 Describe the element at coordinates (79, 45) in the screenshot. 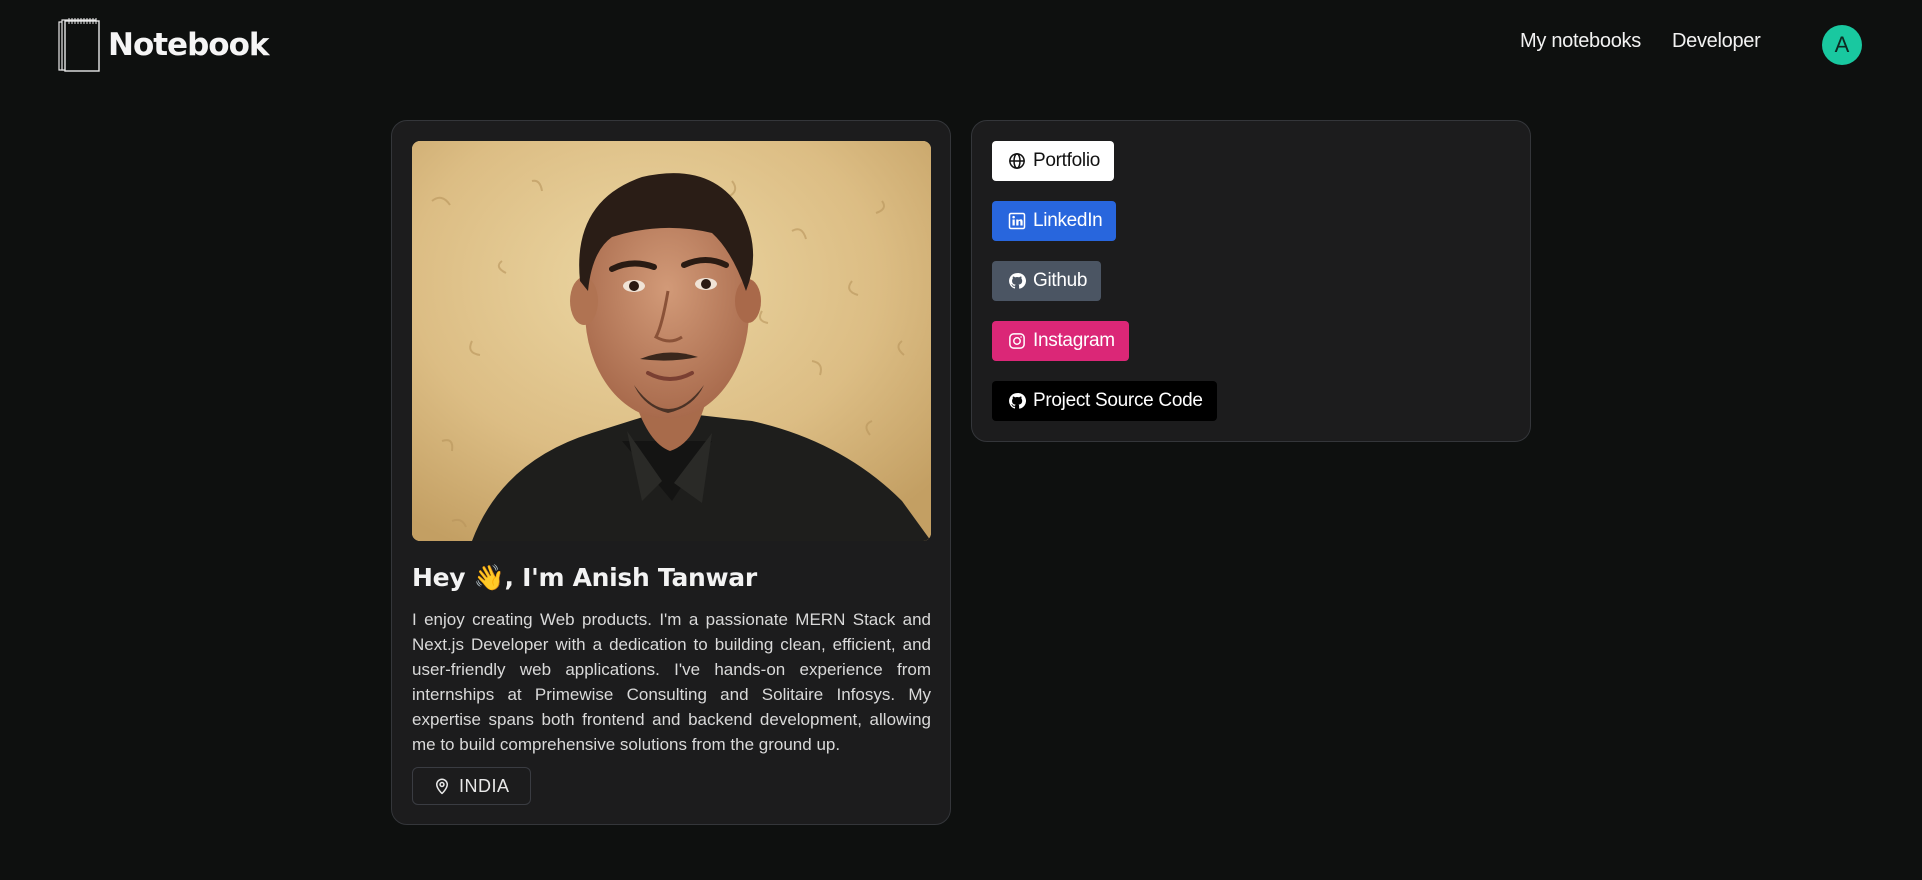

I see `notebook-icon` at that location.